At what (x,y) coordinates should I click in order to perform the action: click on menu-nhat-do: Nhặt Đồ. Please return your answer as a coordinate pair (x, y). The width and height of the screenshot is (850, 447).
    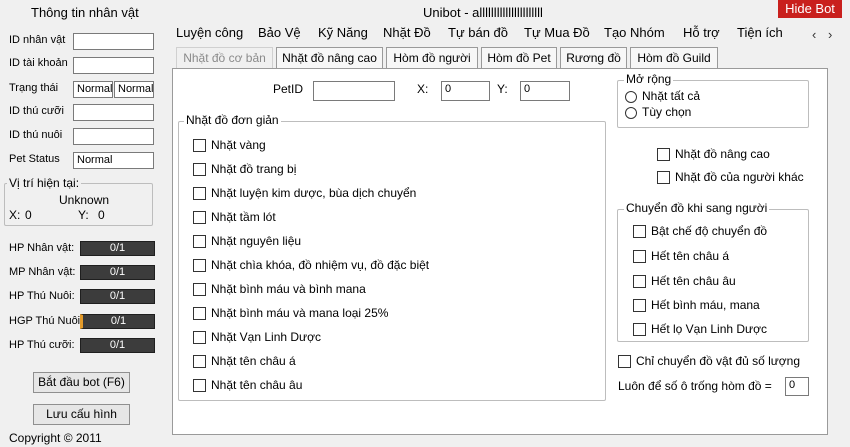
    Looking at the image, I should click on (407, 32).